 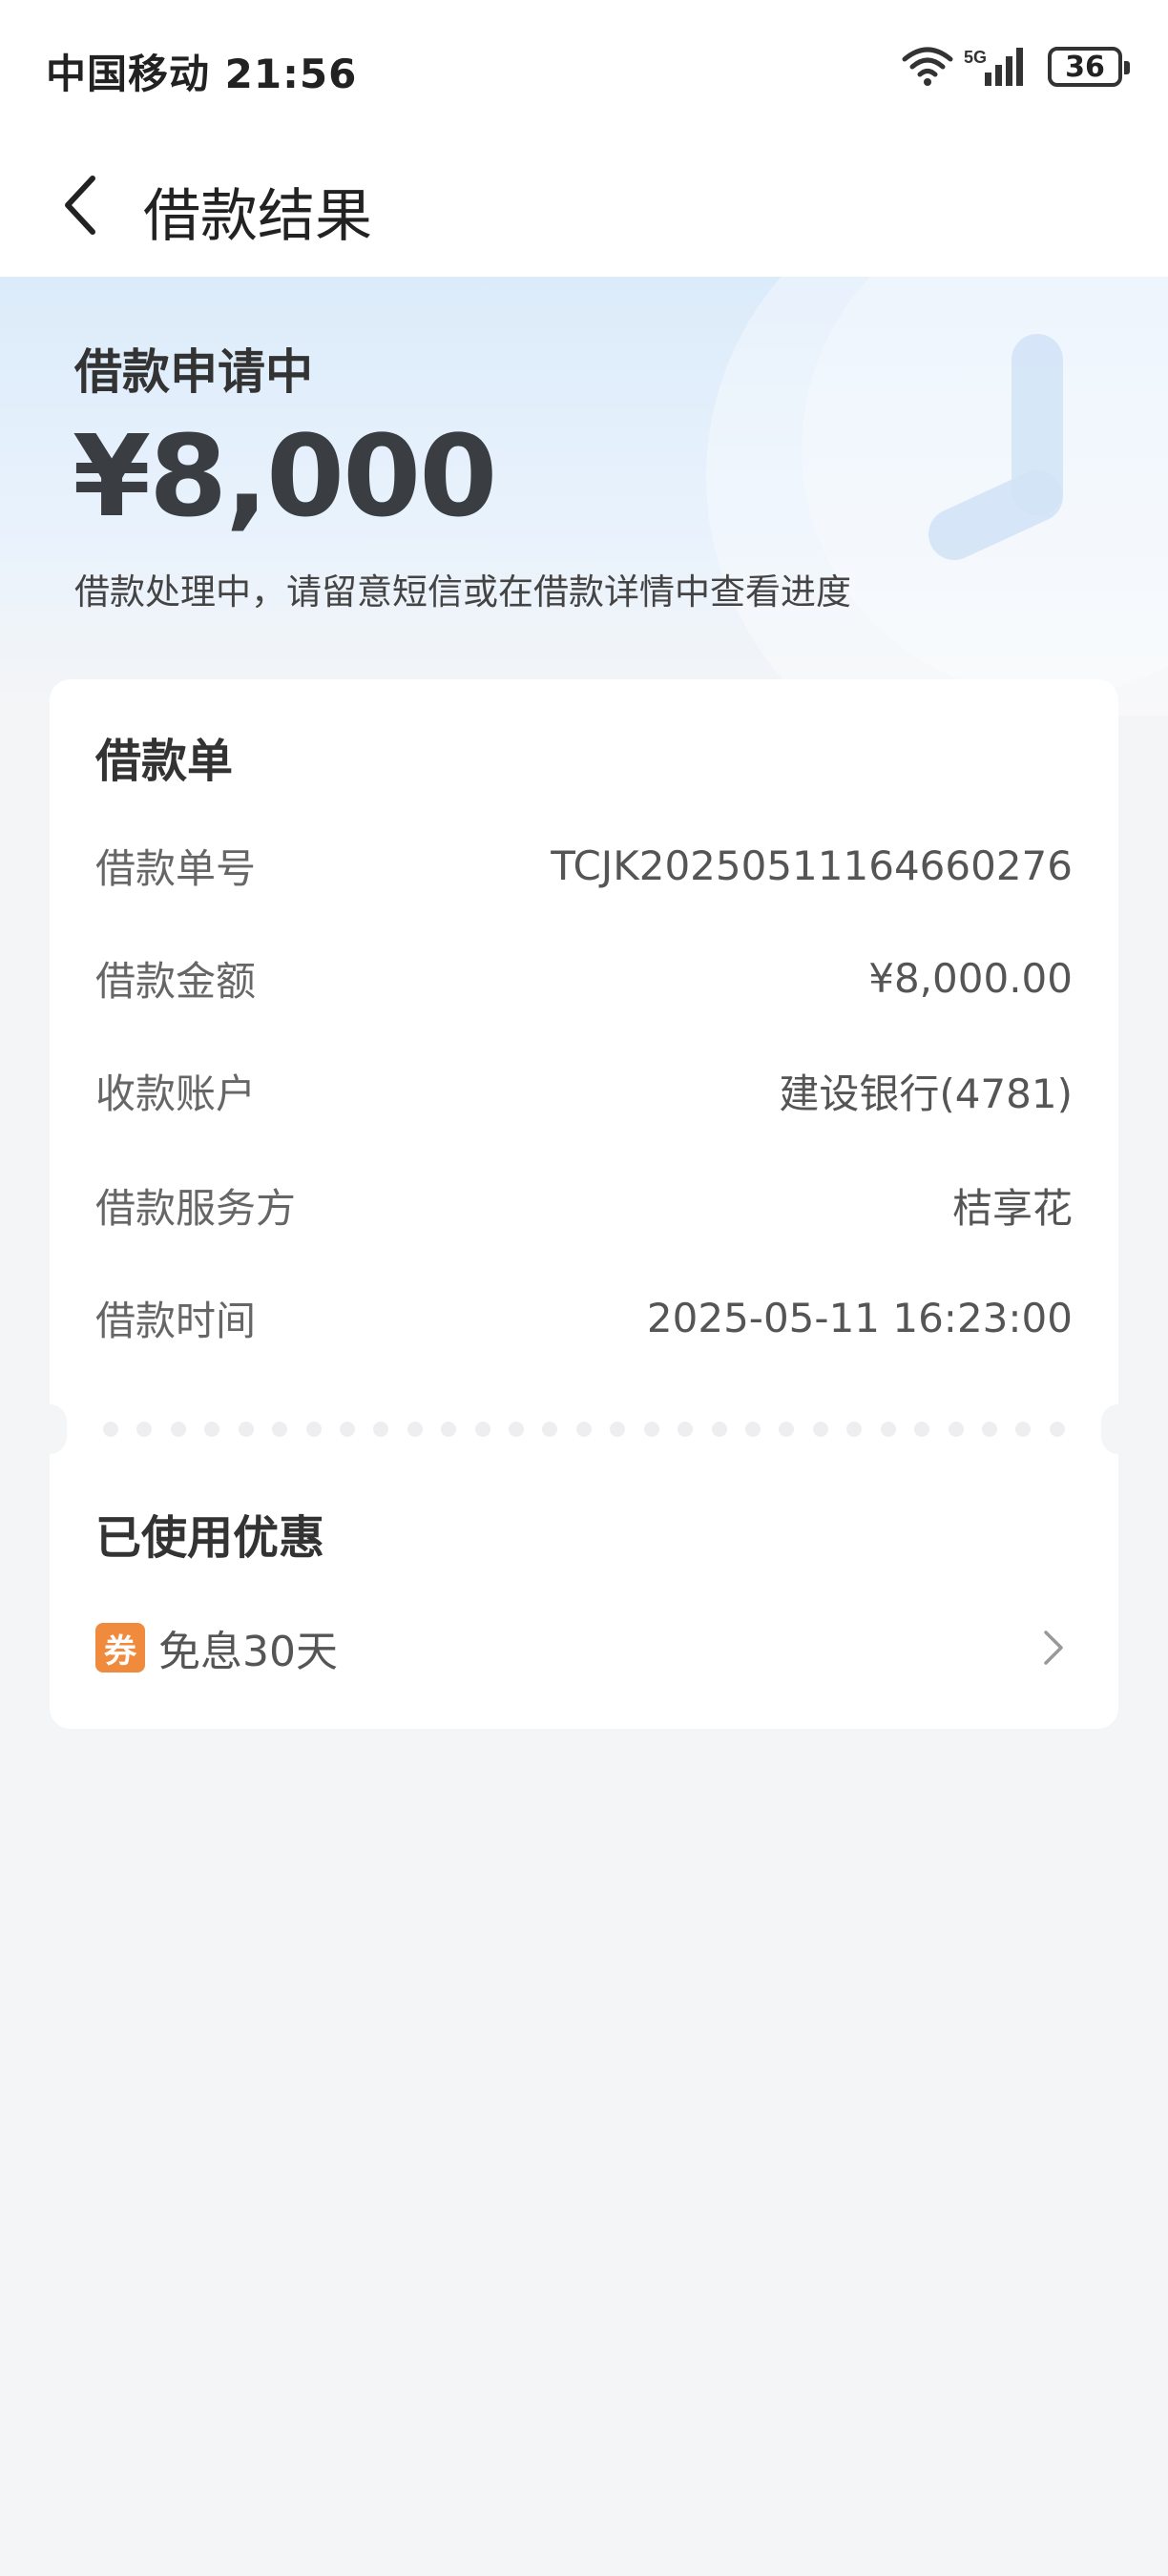 What do you see at coordinates (257, 216) in the screenshot?
I see `page-title: 借款结果` at bounding box center [257, 216].